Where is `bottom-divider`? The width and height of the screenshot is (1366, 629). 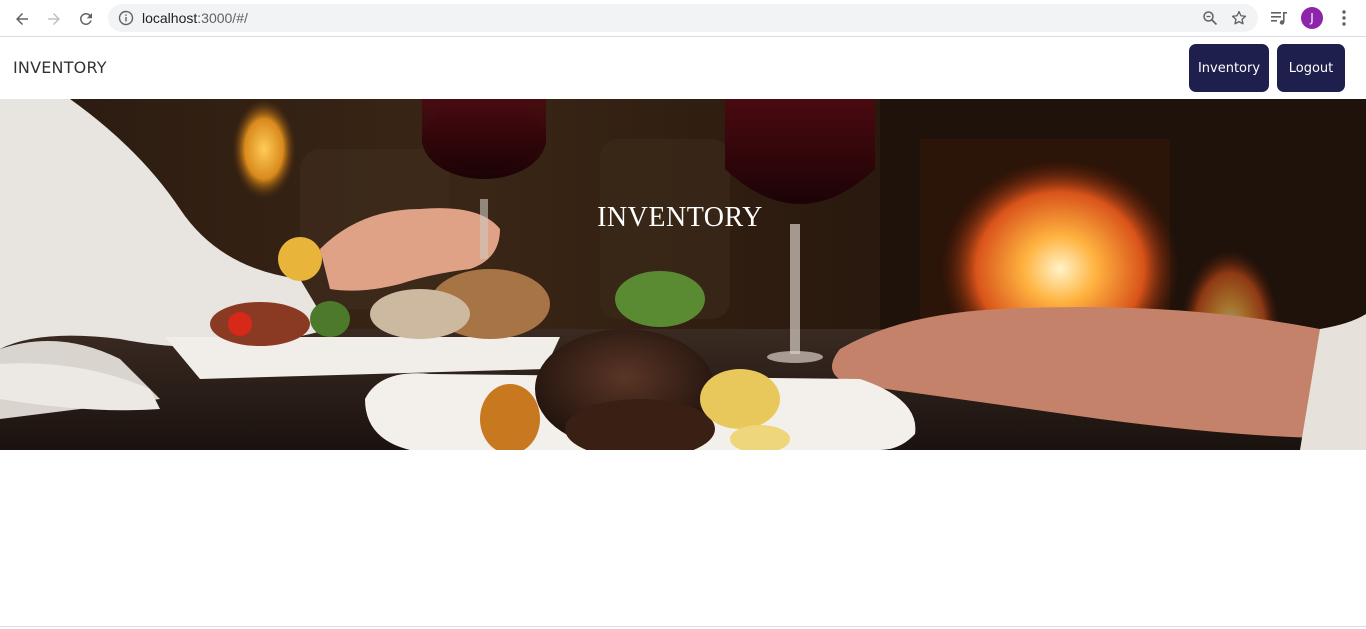
bottom-divider is located at coordinates (683, 626).